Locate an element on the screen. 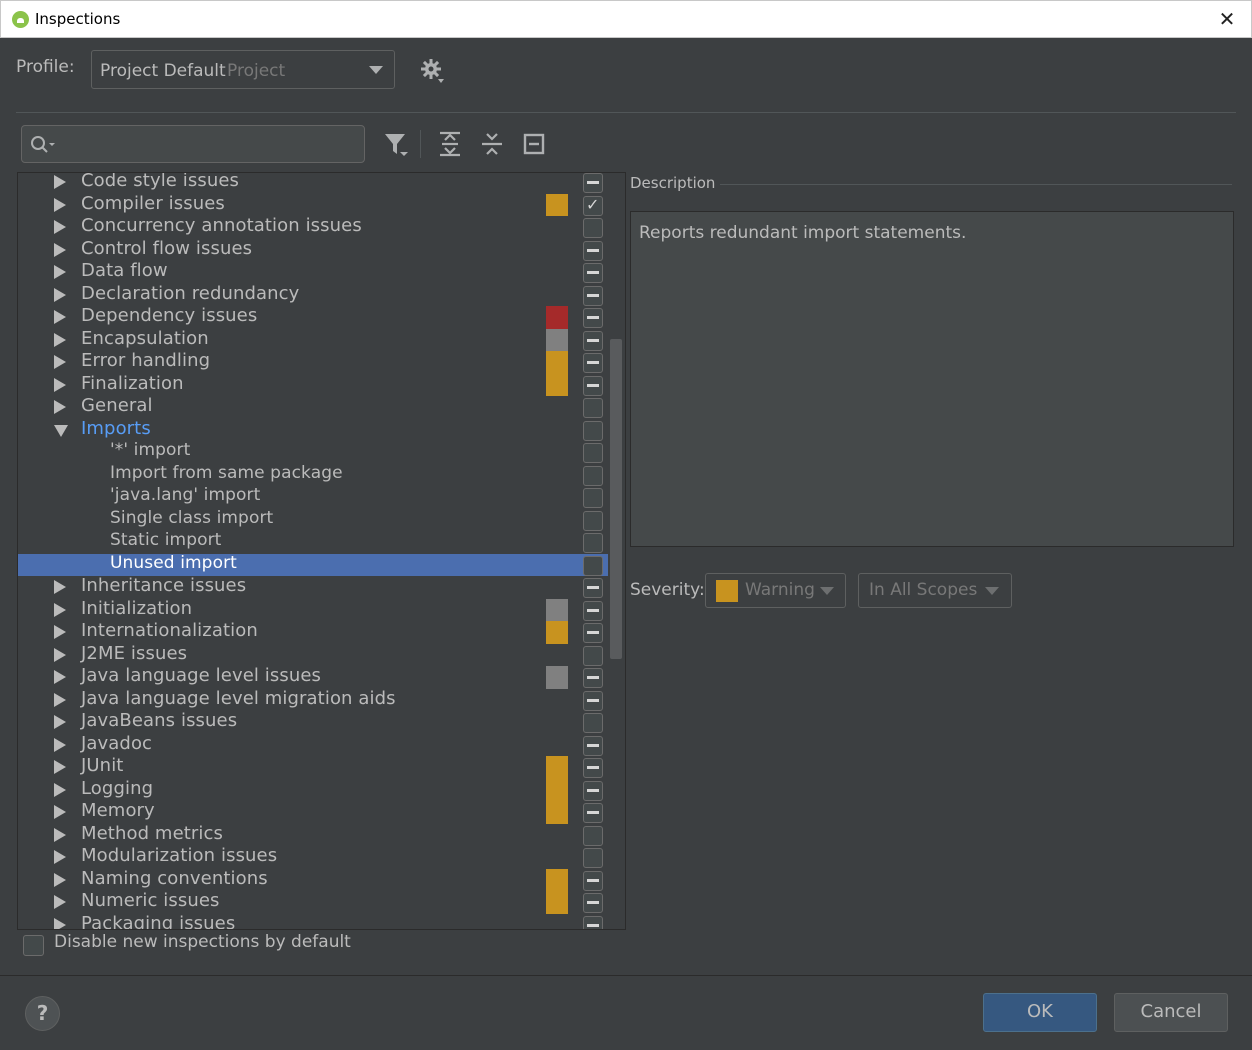 This screenshot has height=1050, width=1252. tree-group-item: Naming conventions is located at coordinates (321, 879).